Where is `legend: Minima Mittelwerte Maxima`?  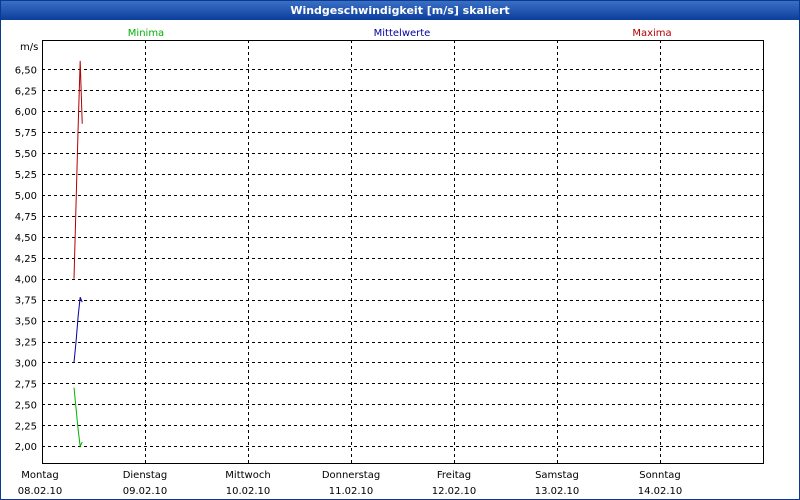
legend: Minima Mittelwerte Maxima is located at coordinates (400, 33).